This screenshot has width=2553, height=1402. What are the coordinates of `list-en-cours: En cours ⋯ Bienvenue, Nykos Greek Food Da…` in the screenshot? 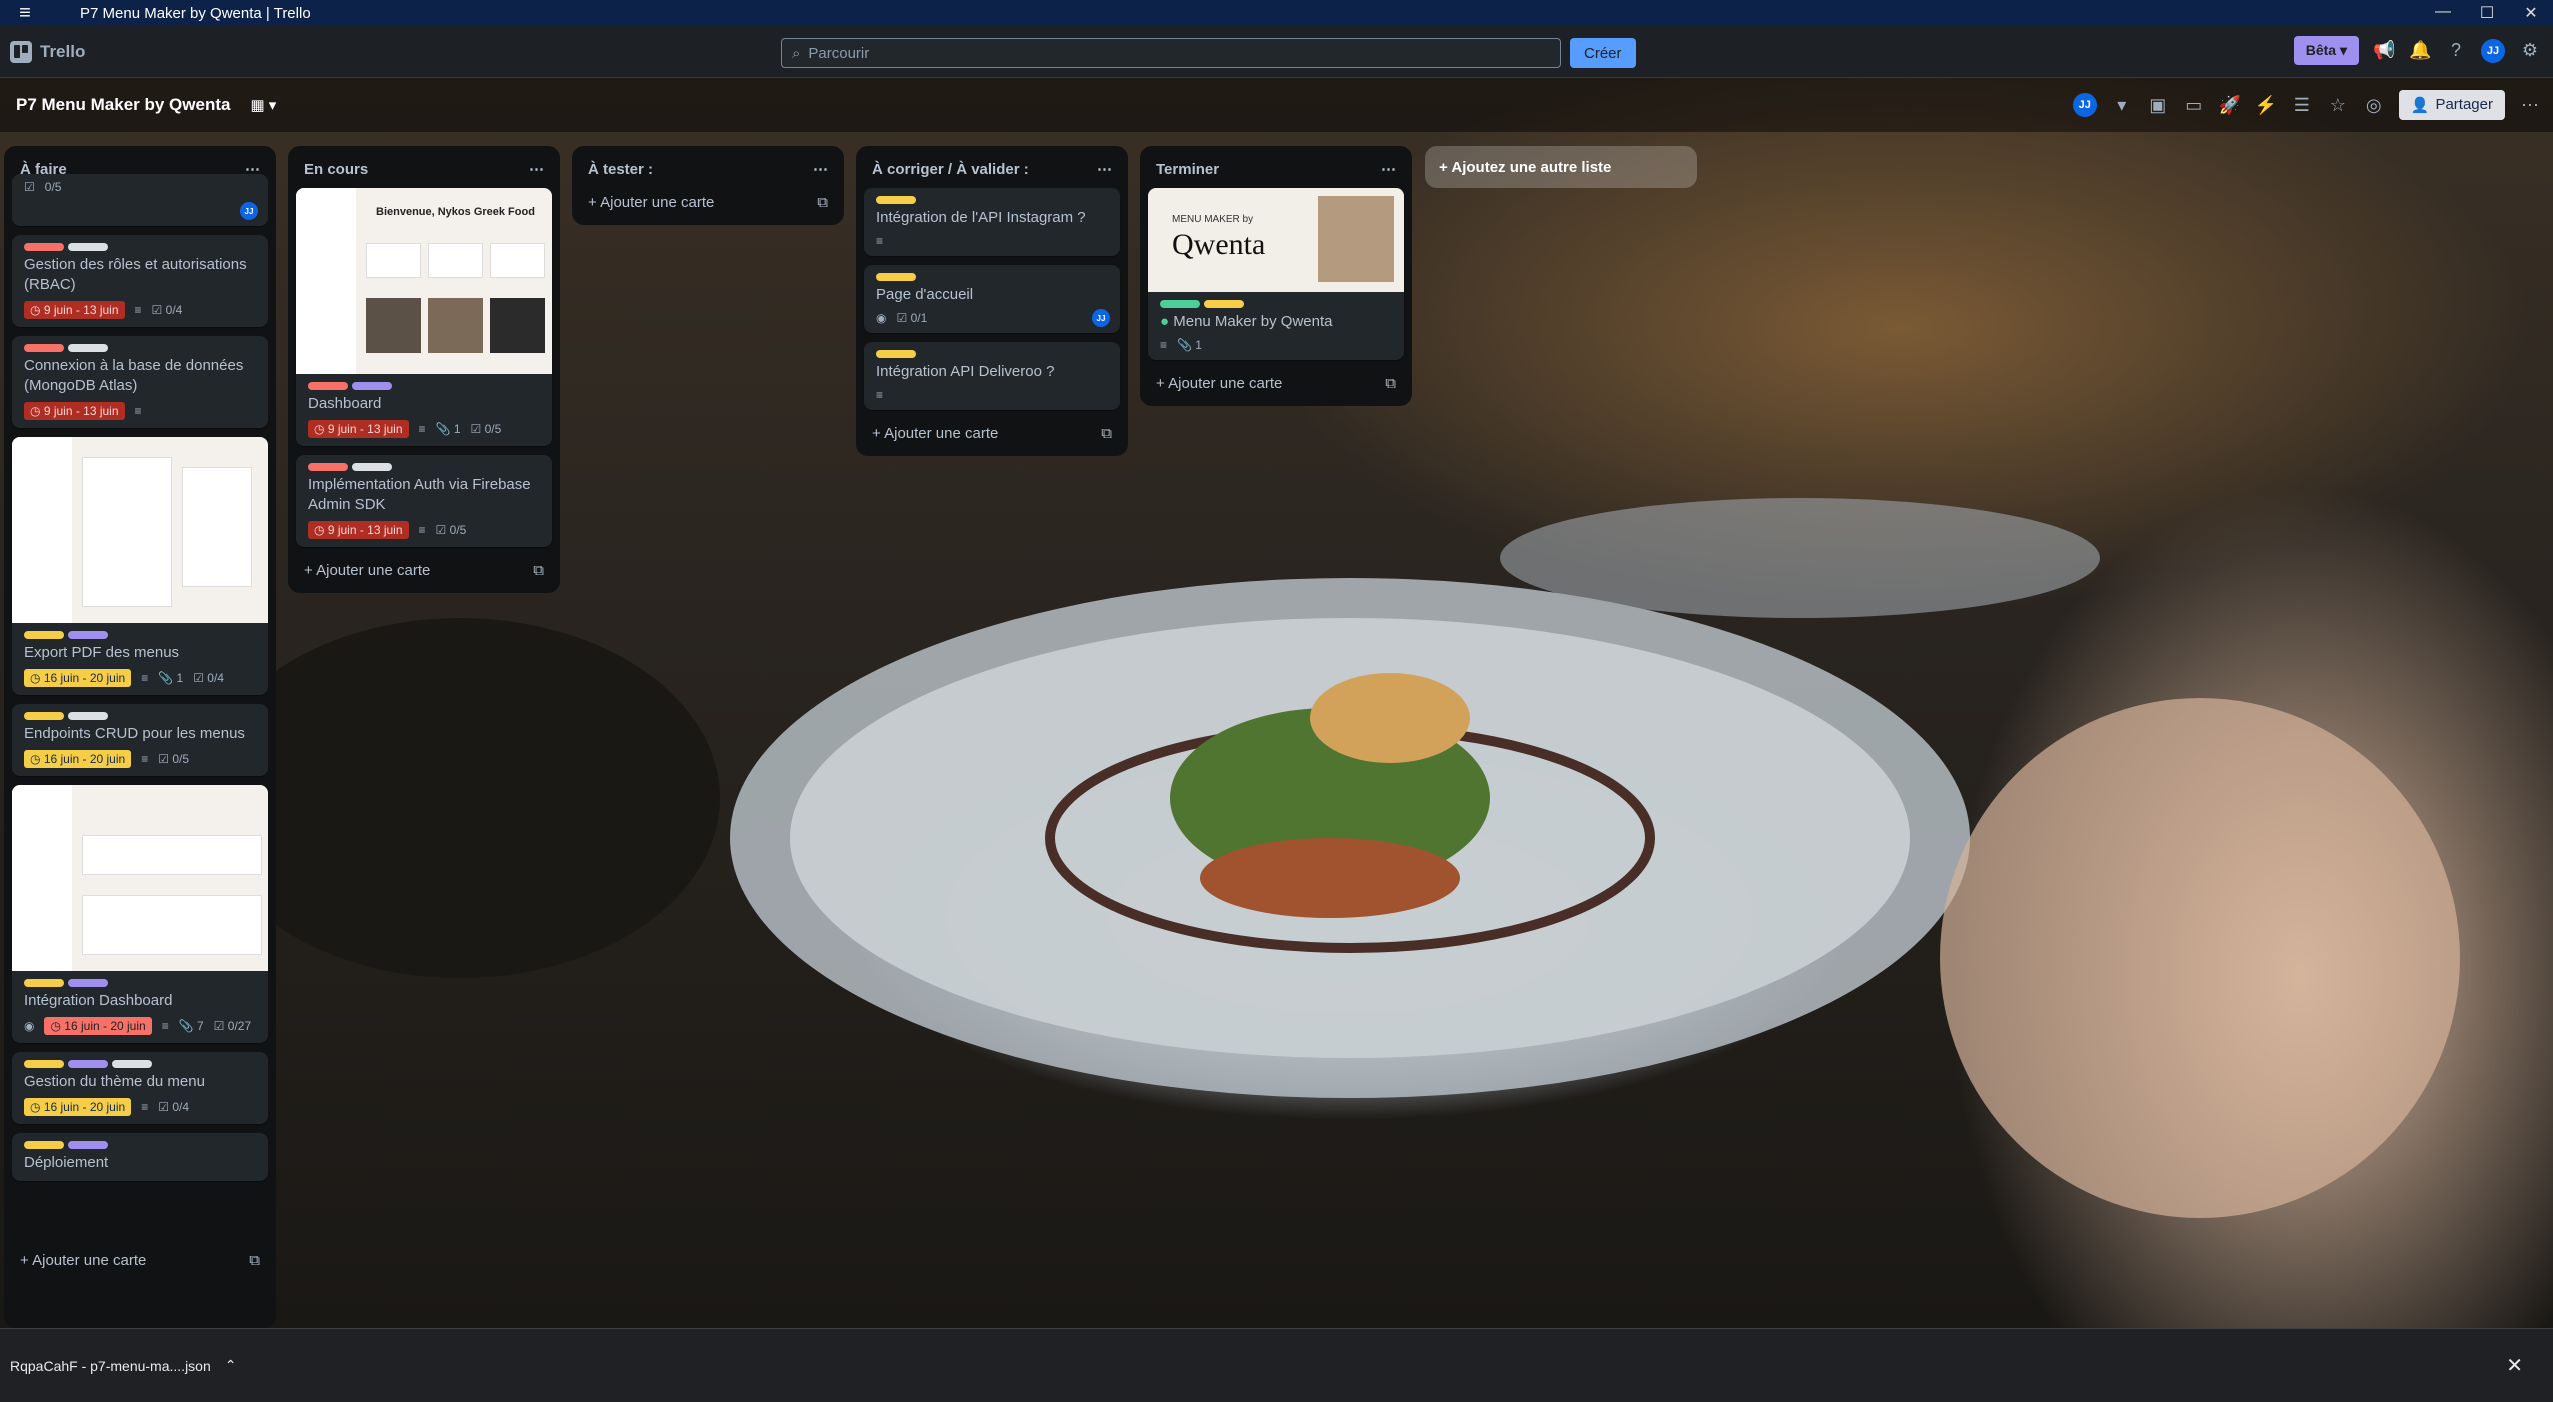 It's located at (424, 369).